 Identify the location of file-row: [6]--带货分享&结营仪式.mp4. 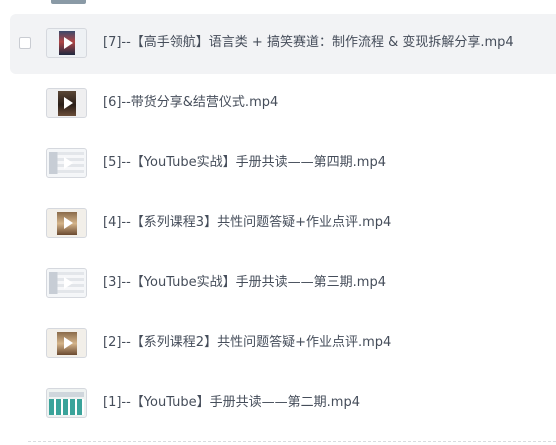
(283, 104).